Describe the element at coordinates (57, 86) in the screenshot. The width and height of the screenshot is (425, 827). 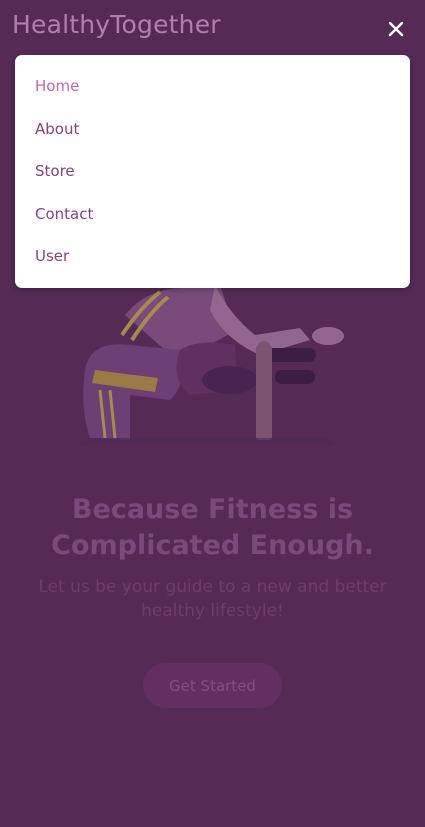
I see `nav-item-home: Home` at that location.